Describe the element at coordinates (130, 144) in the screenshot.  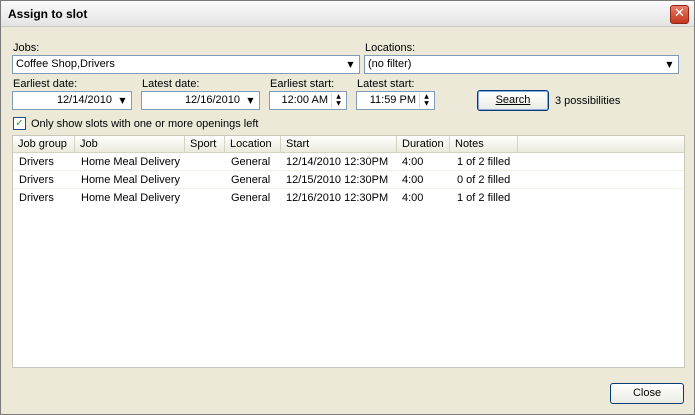
I see `column-header-job: Job` at that location.